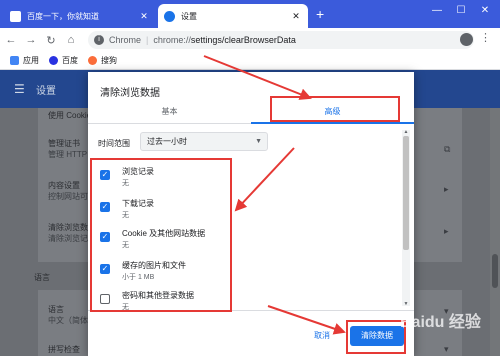  What do you see at coordinates (67, 149) in the screenshot?
I see `settings-row-certificates: 管理证书 管理 HTTP` at bounding box center [67, 149].